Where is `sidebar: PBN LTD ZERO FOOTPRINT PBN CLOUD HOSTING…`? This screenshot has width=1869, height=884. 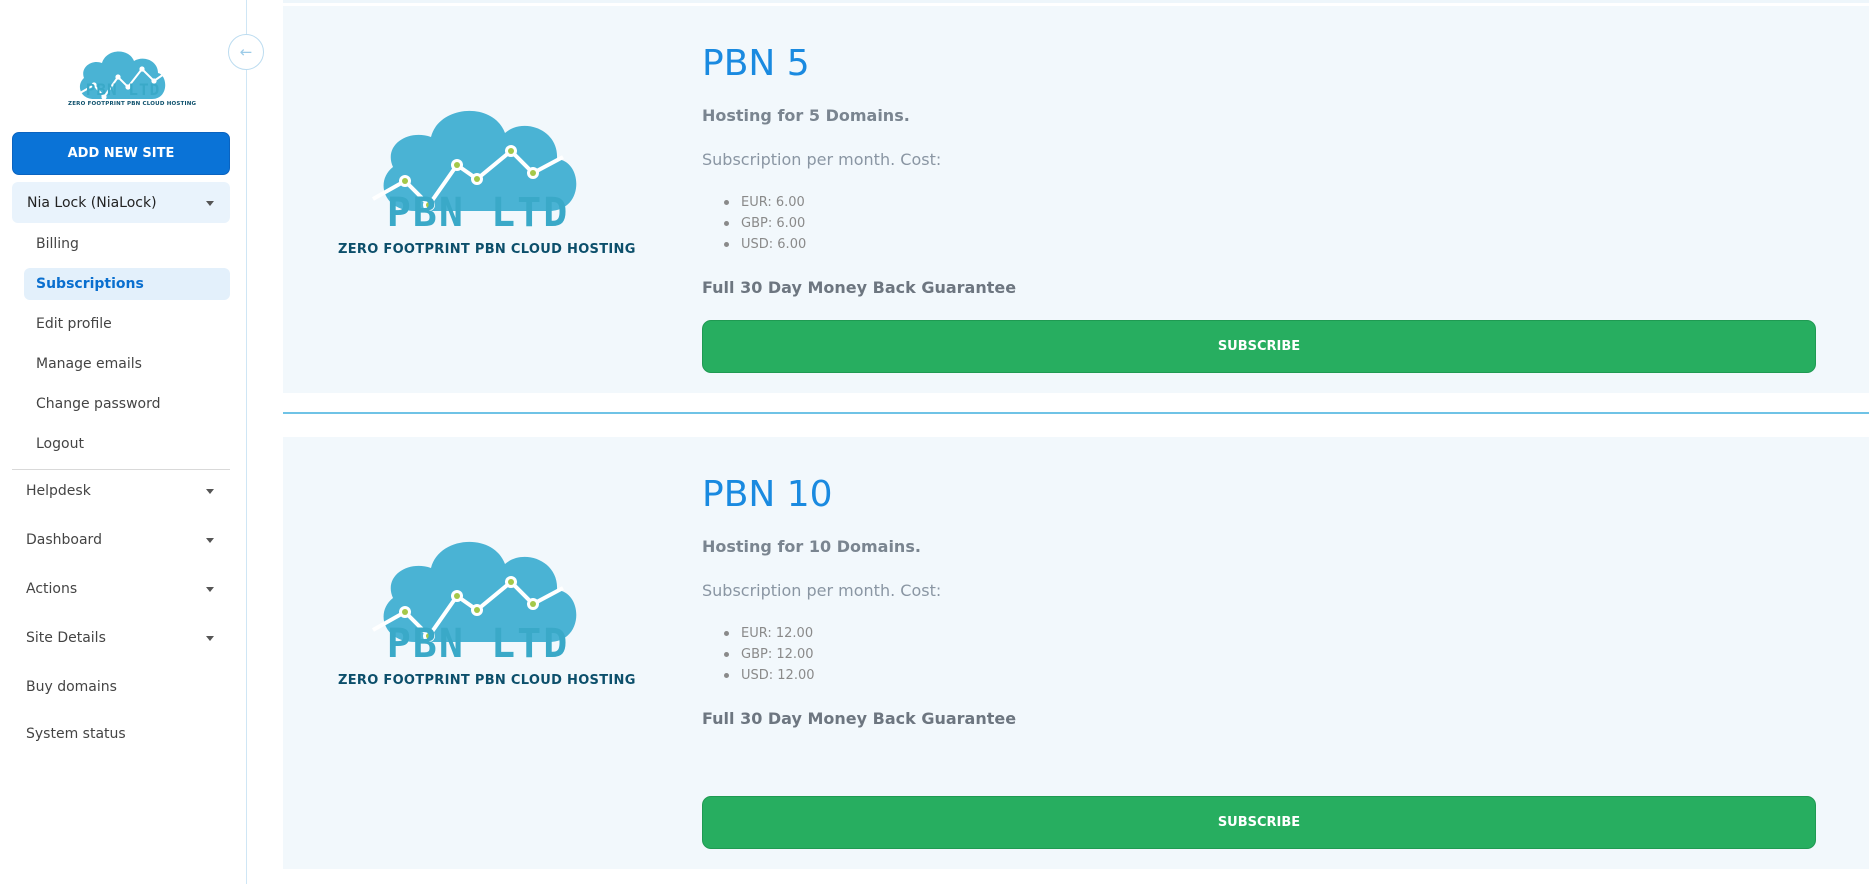
sidebar: PBN LTD ZERO FOOTPRINT PBN CLOUD HOSTING… is located at coordinates (123, 442).